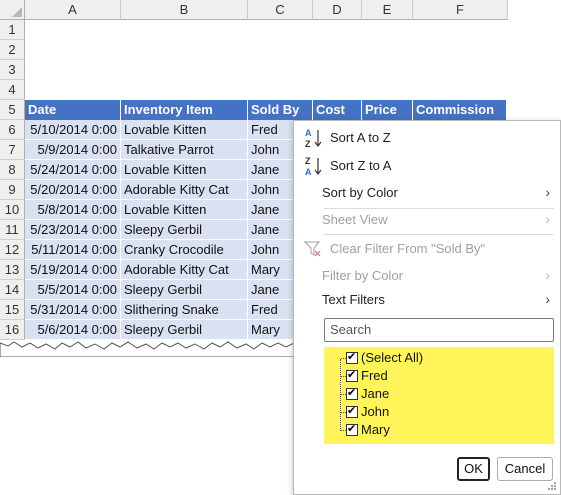  I want to click on tree-line, so click(340, 395).